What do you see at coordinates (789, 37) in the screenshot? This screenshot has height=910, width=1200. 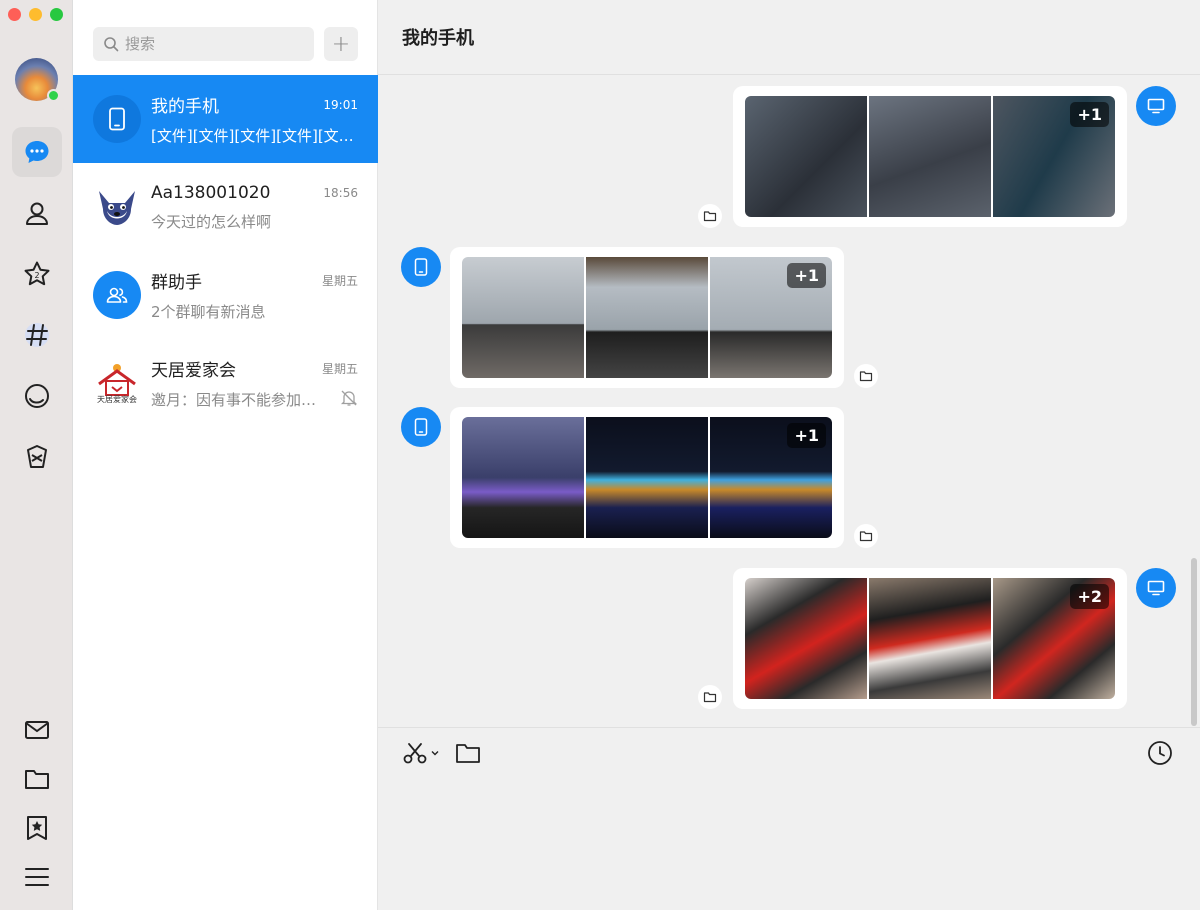 I see `chat-header: 我的手机` at bounding box center [789, 37].